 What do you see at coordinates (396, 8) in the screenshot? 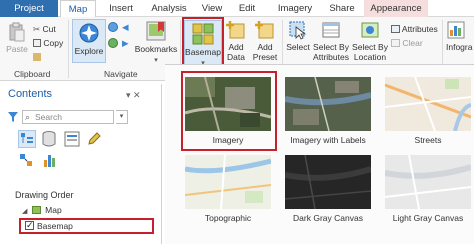
I see `tab-appearance: Appearance` at bounding box center [396, 8].